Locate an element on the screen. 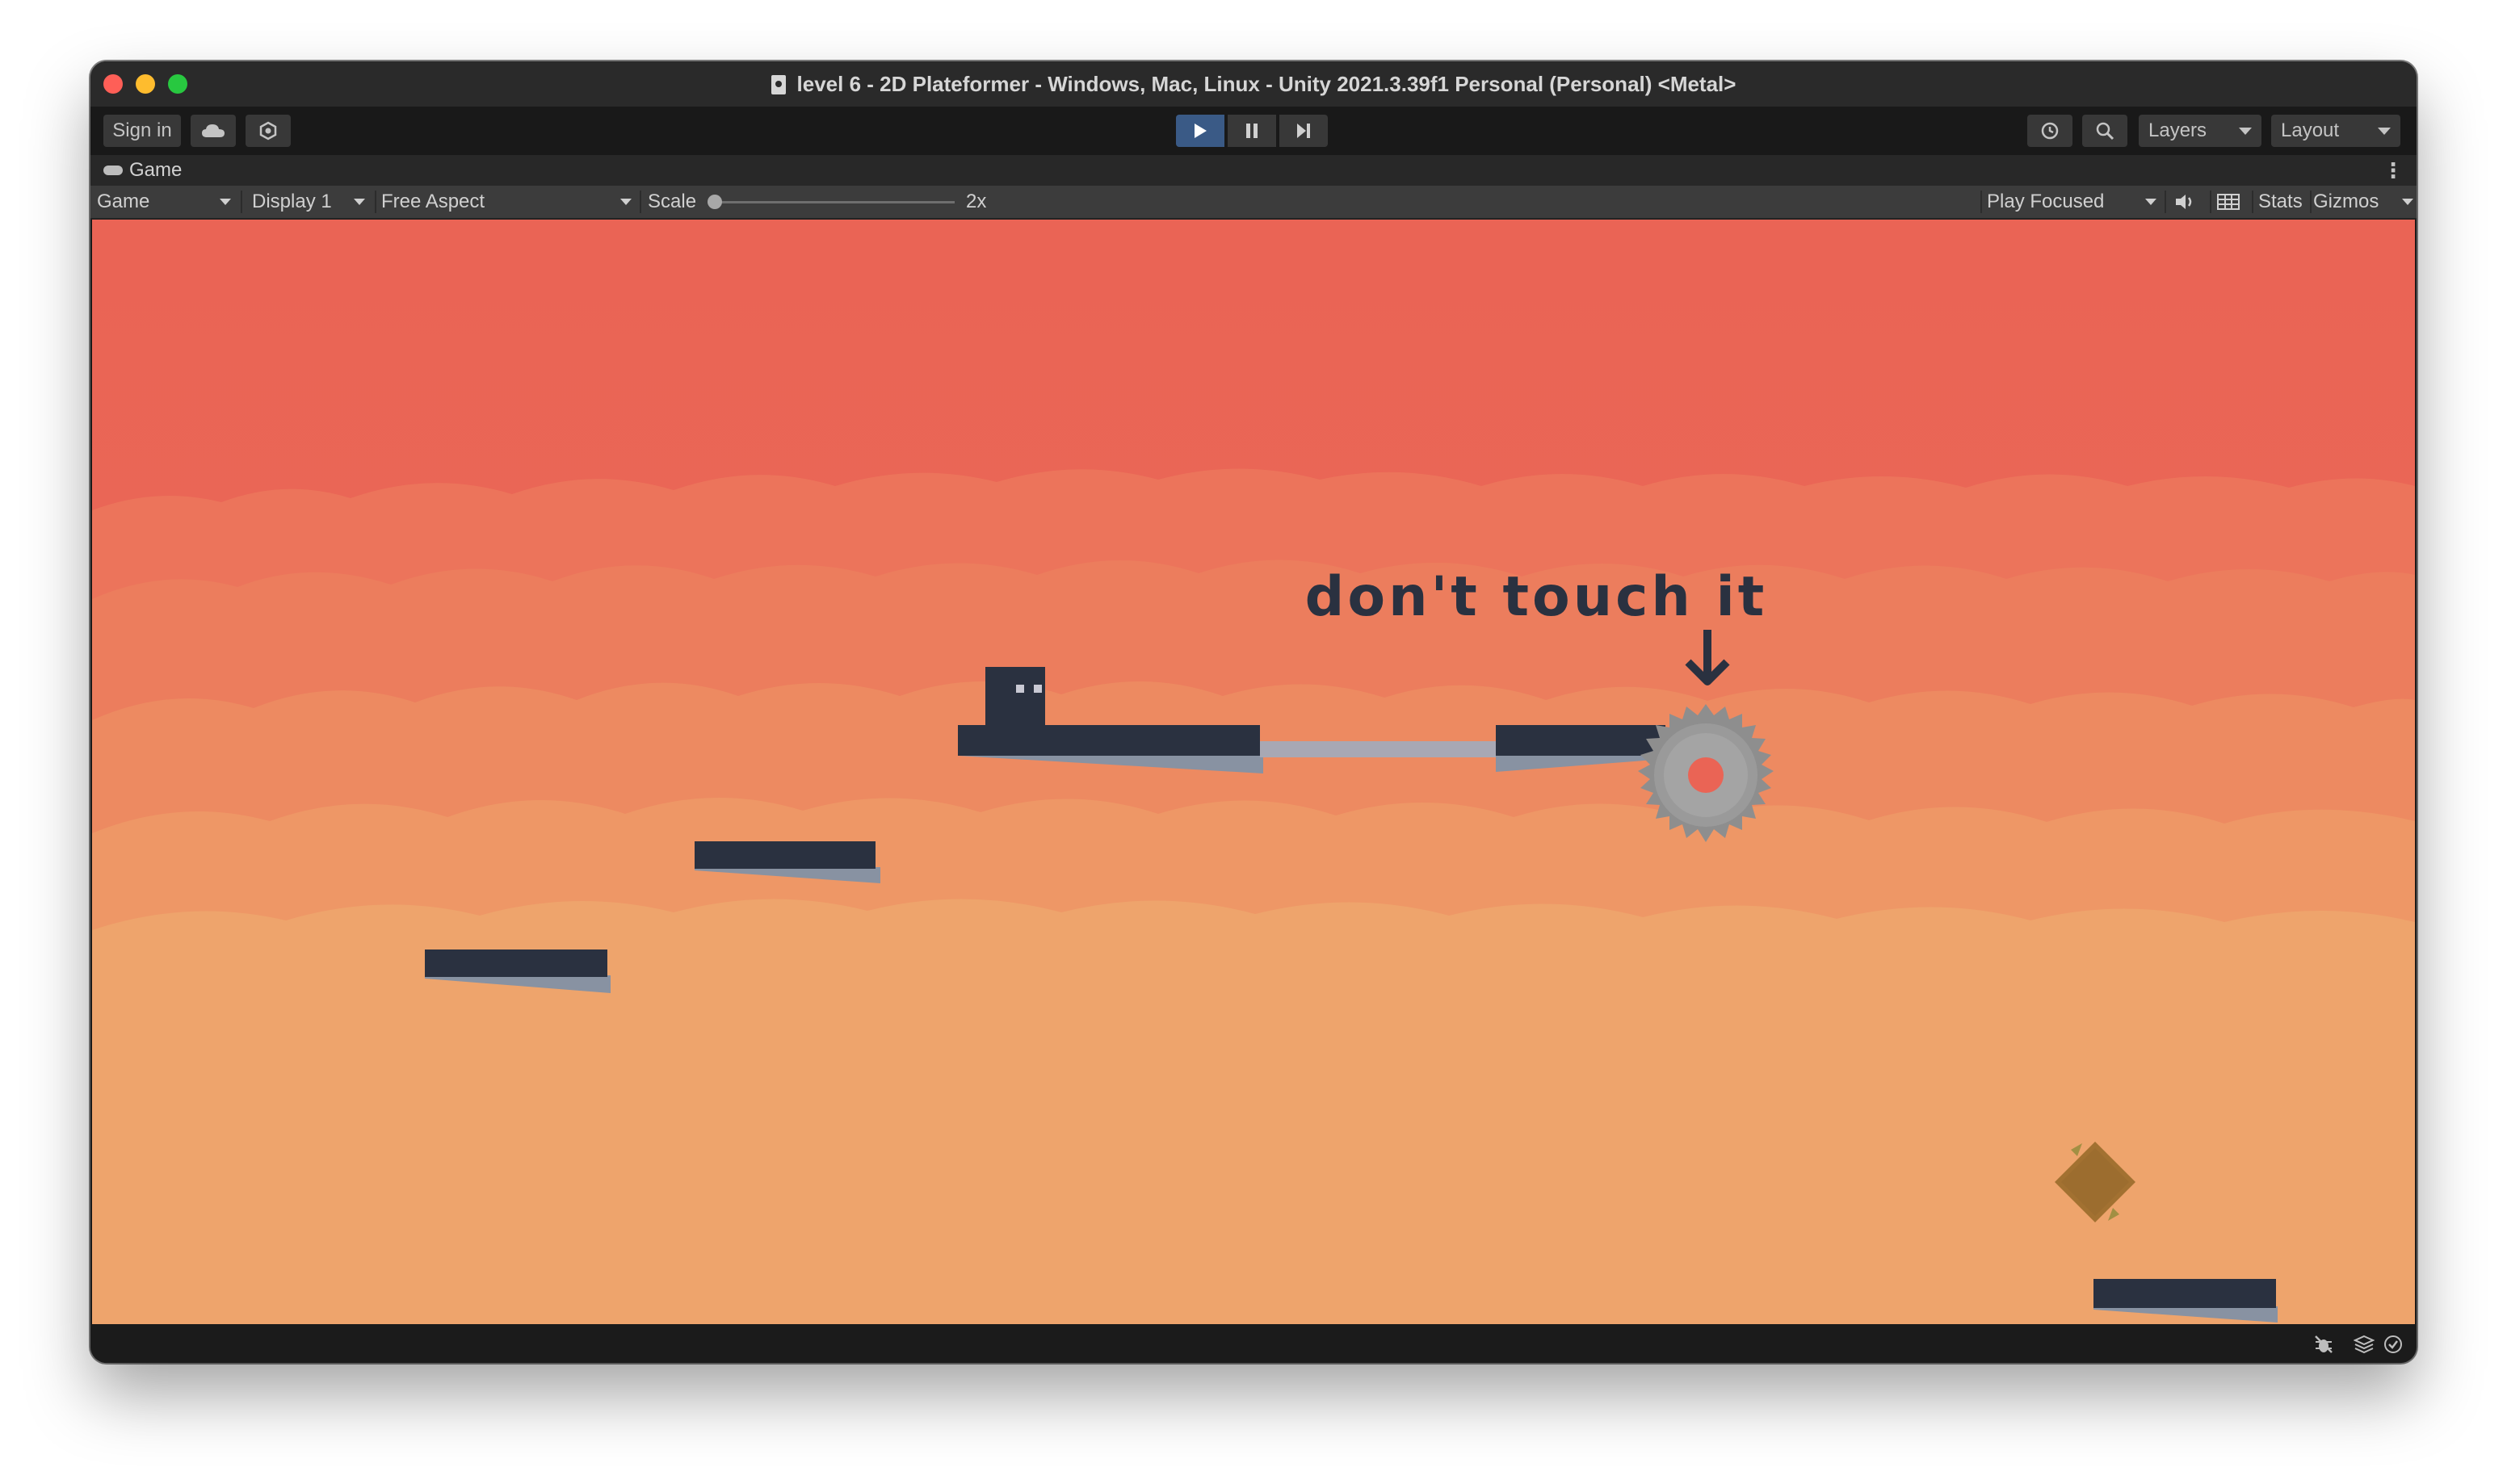 Image resolution: width=2507 pixels, height=1484 pixels. search-icon is located at coordinates (2105, 131).